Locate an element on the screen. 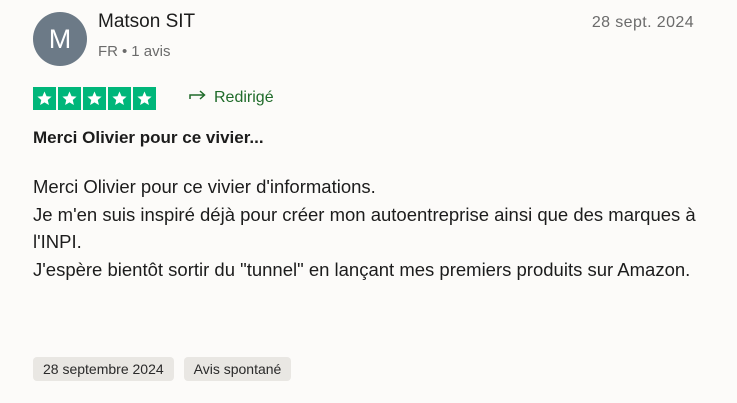 The image size is (737, 403). review-tags: 28 septembre 2024 Avis spontané is located at coordinates (162, 369).